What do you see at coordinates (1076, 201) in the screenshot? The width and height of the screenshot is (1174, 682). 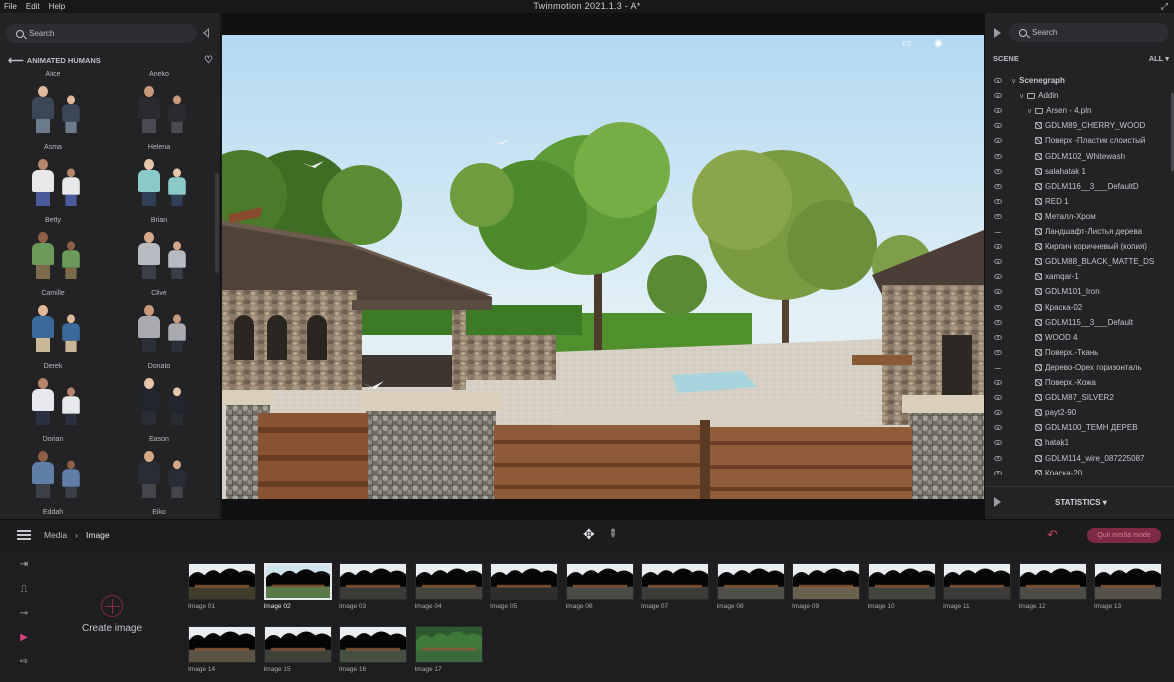 I see `scene-tree-material: RED 1` at bounding box center [1076, 201].